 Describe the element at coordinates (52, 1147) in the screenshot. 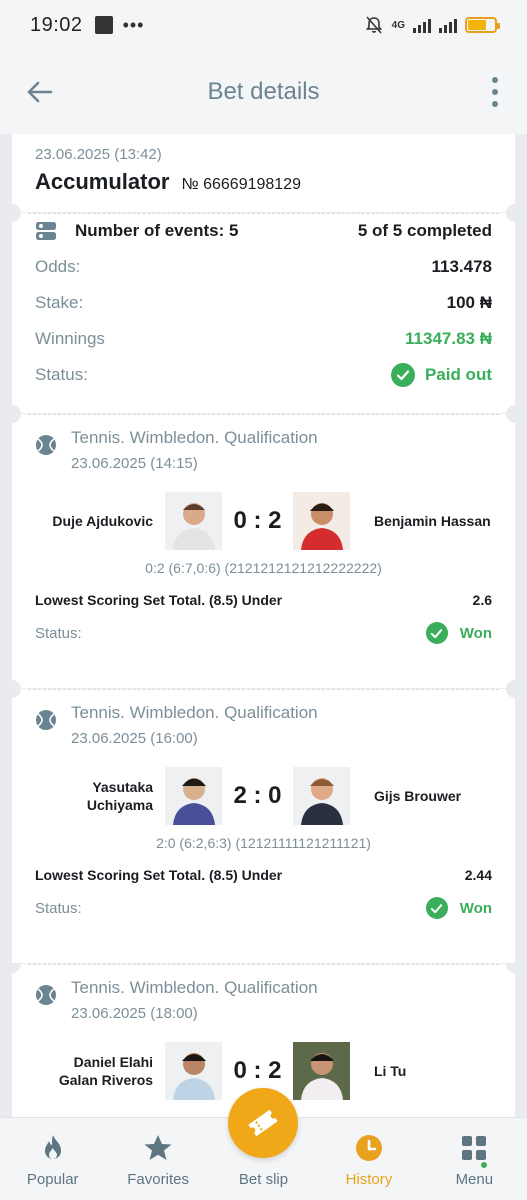

I see `flame-icon` at that location.